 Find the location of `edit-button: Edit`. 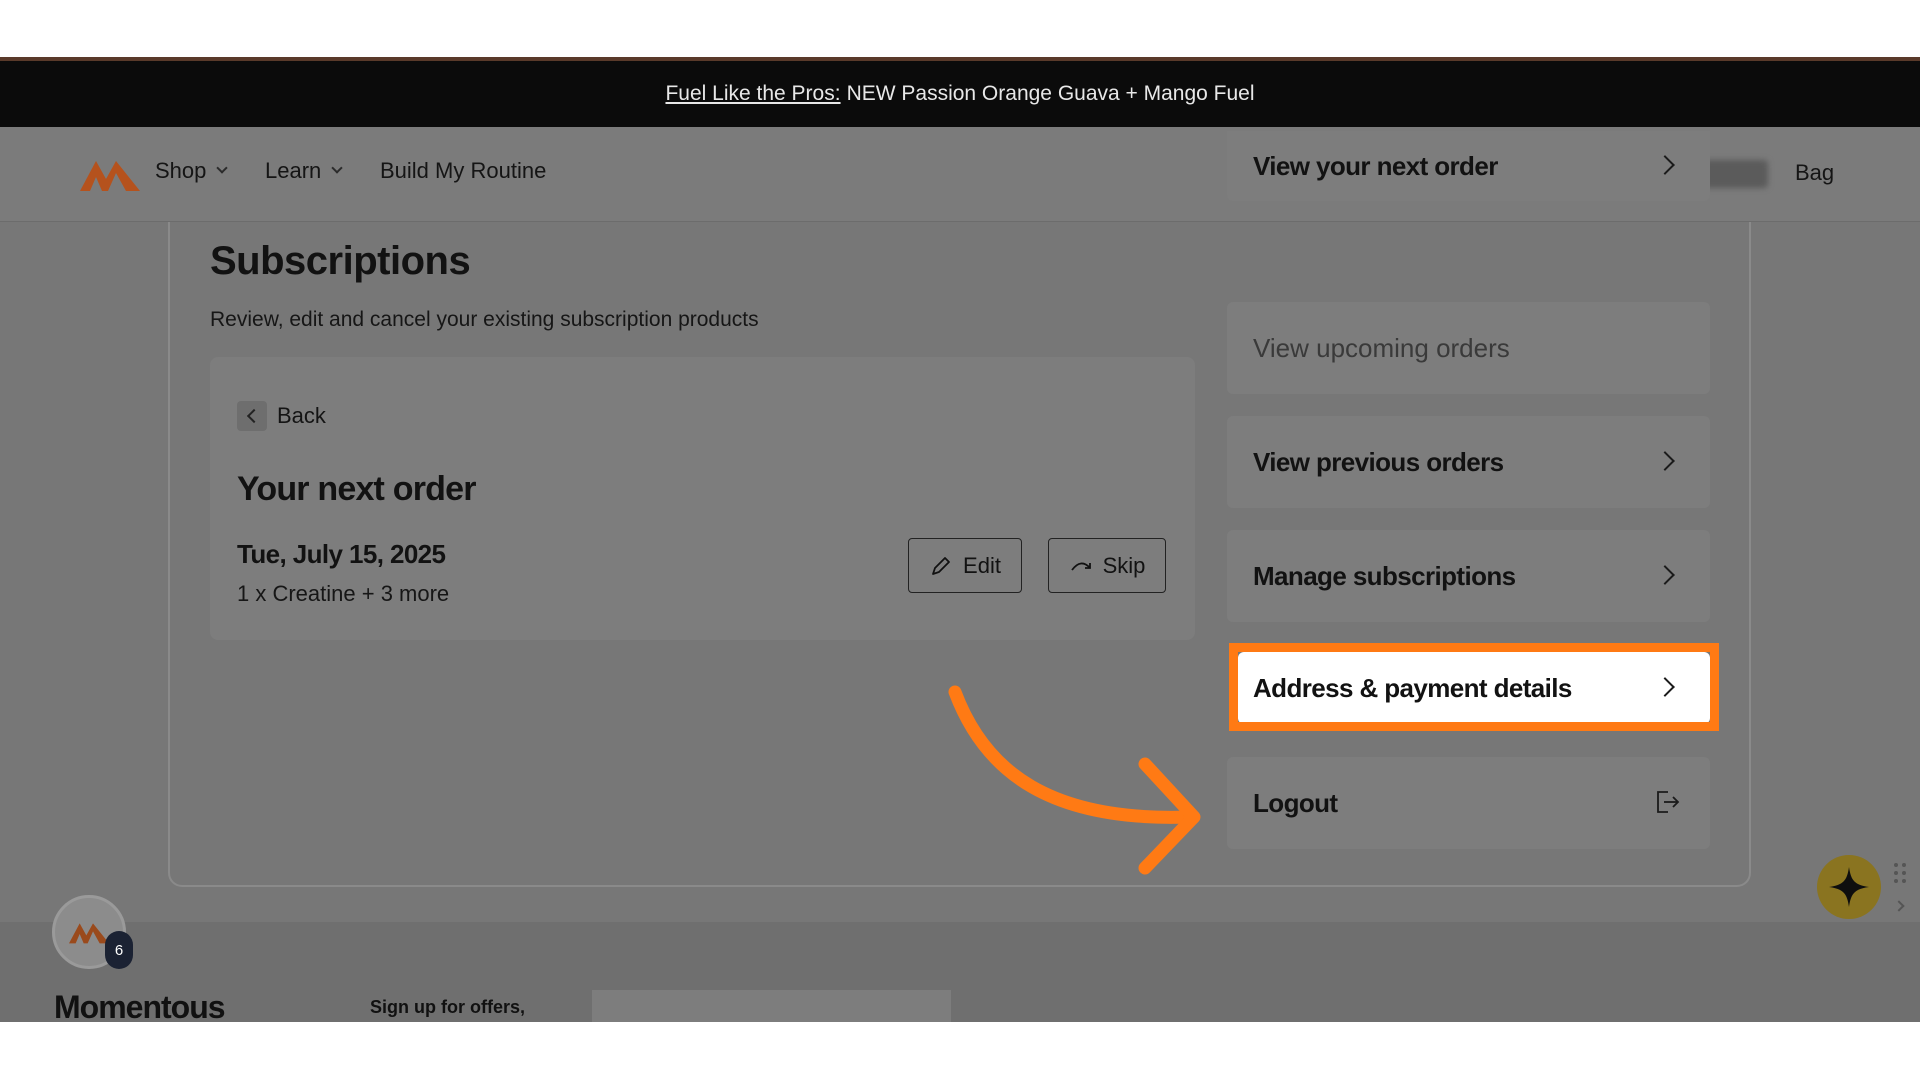

edit-button: Edit is located at coordinates (965, 565).